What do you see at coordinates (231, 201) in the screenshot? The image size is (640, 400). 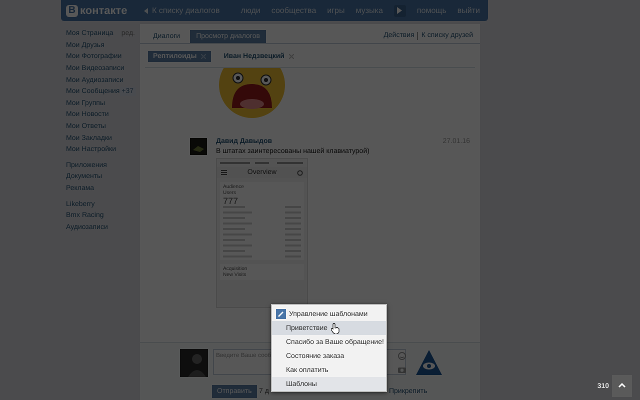 I see `metric-value: 777` at bounding box center [231, 201].